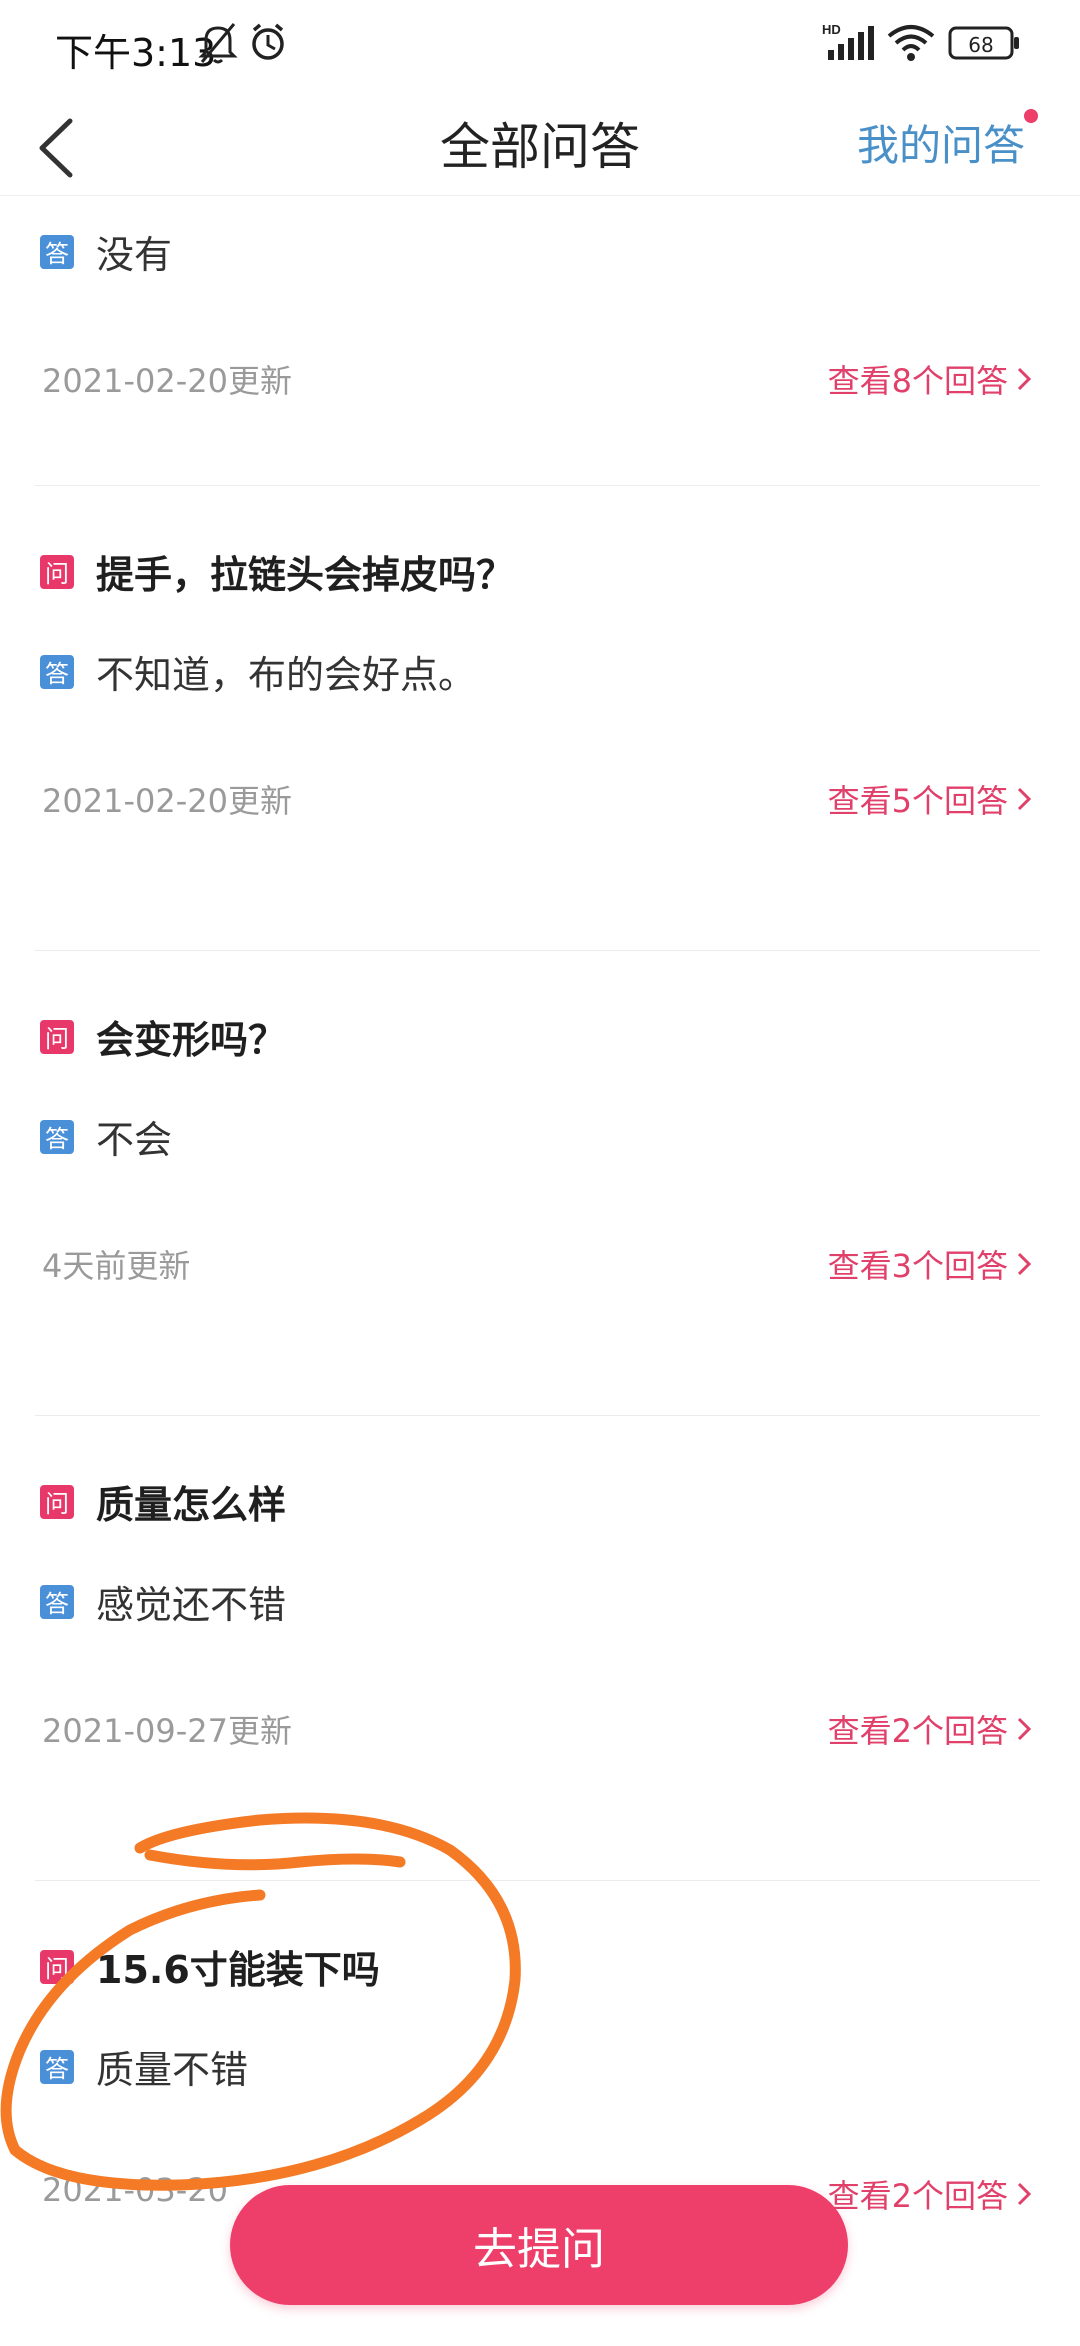  What do you see at coordinates (540, 47) in the screenshot?
I see `status-bar: 下午3:13 HD 68` at bounding box center [540, 47].